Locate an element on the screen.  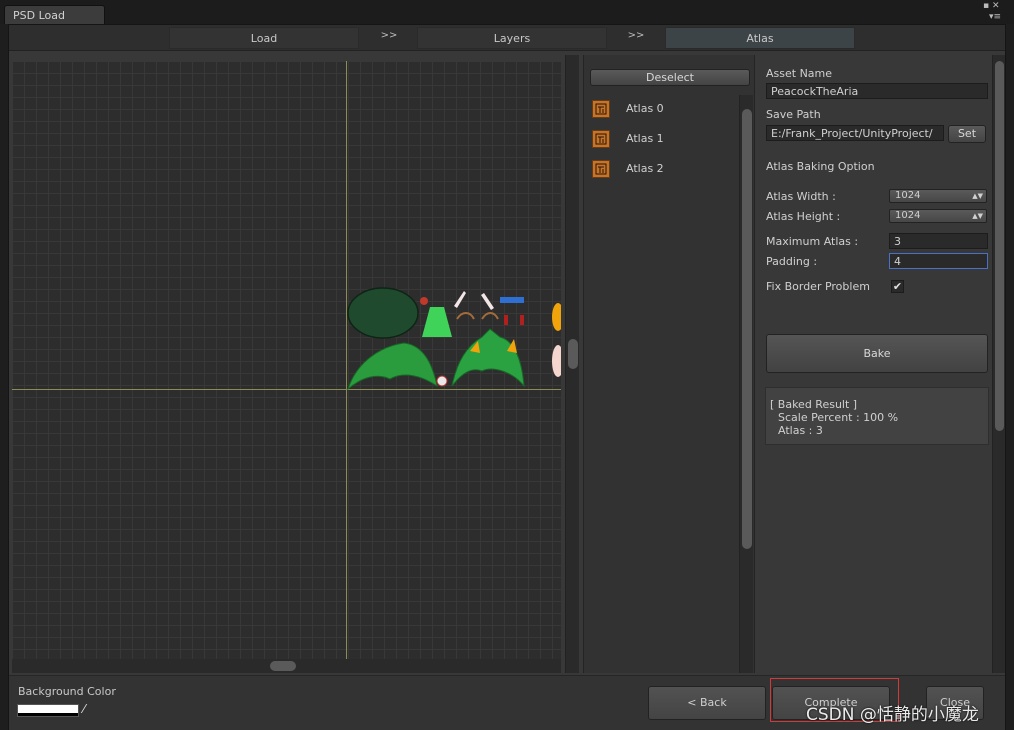
atlas-list-scrollbar is located at coordinates (746, 384).